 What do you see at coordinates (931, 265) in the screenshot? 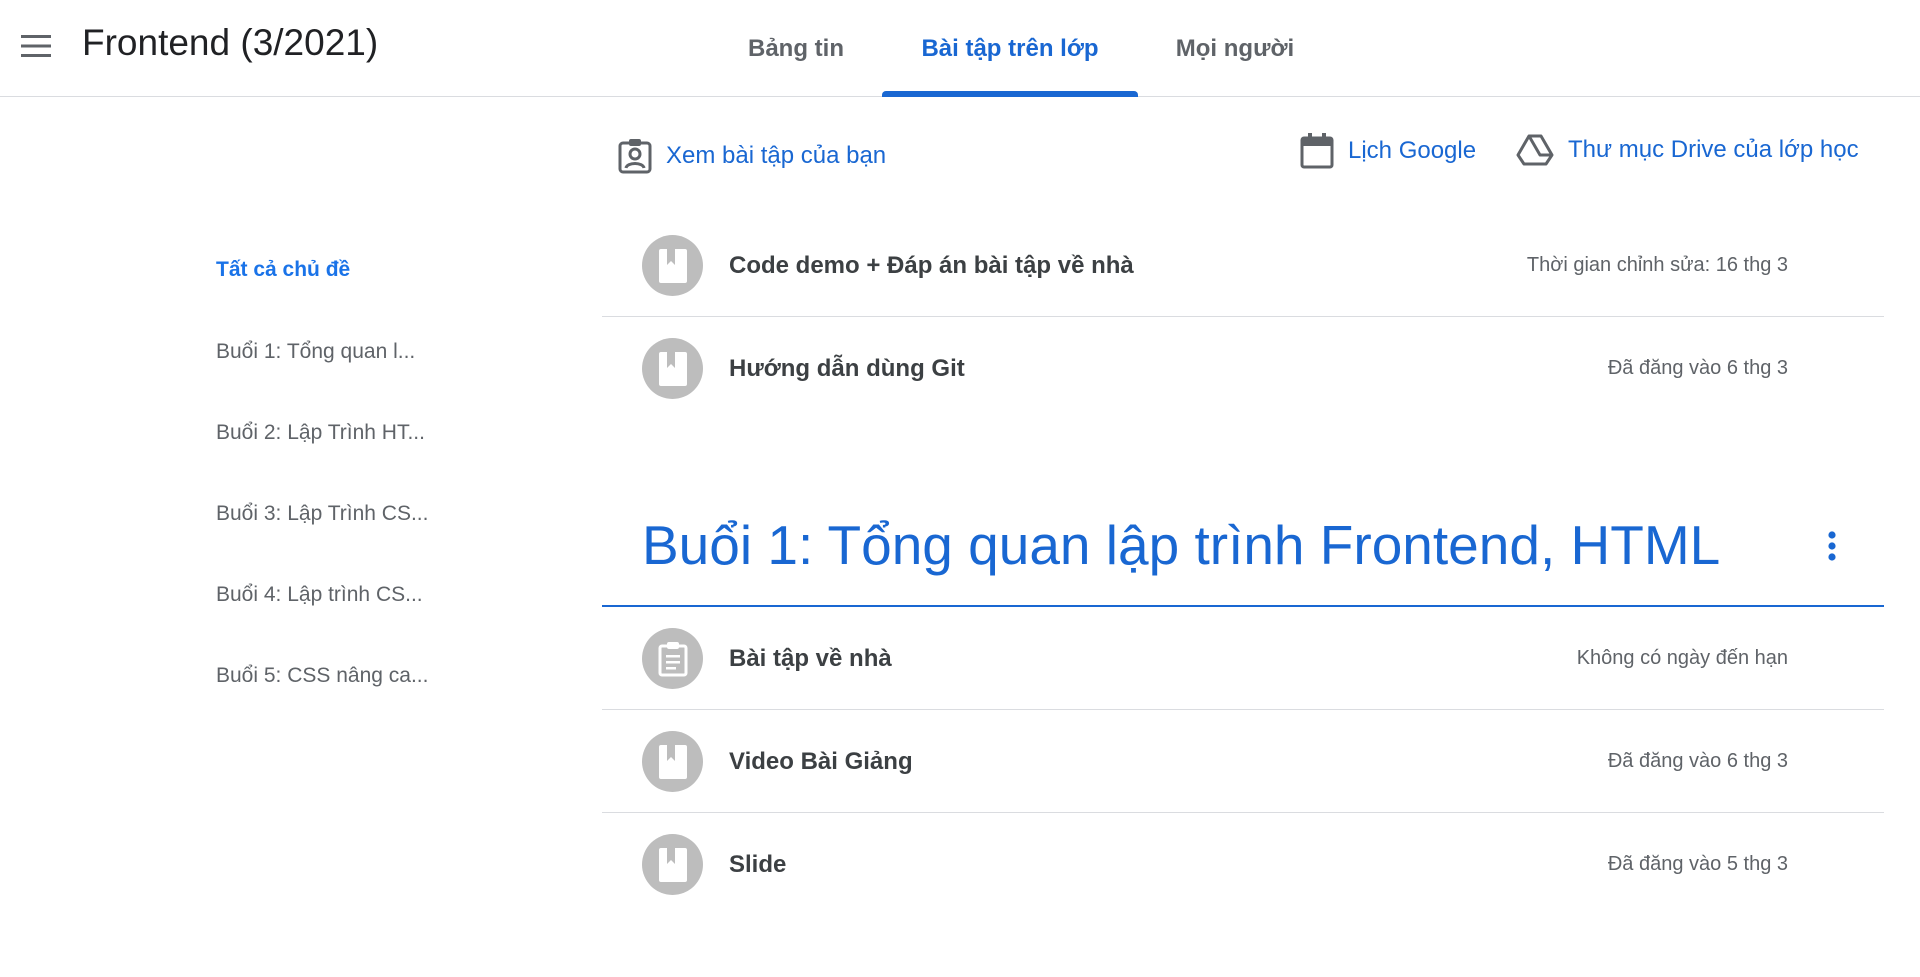
I see `item-title: Code demo + Đáp án bài tập về nhà` at bounding box center [931, 265].